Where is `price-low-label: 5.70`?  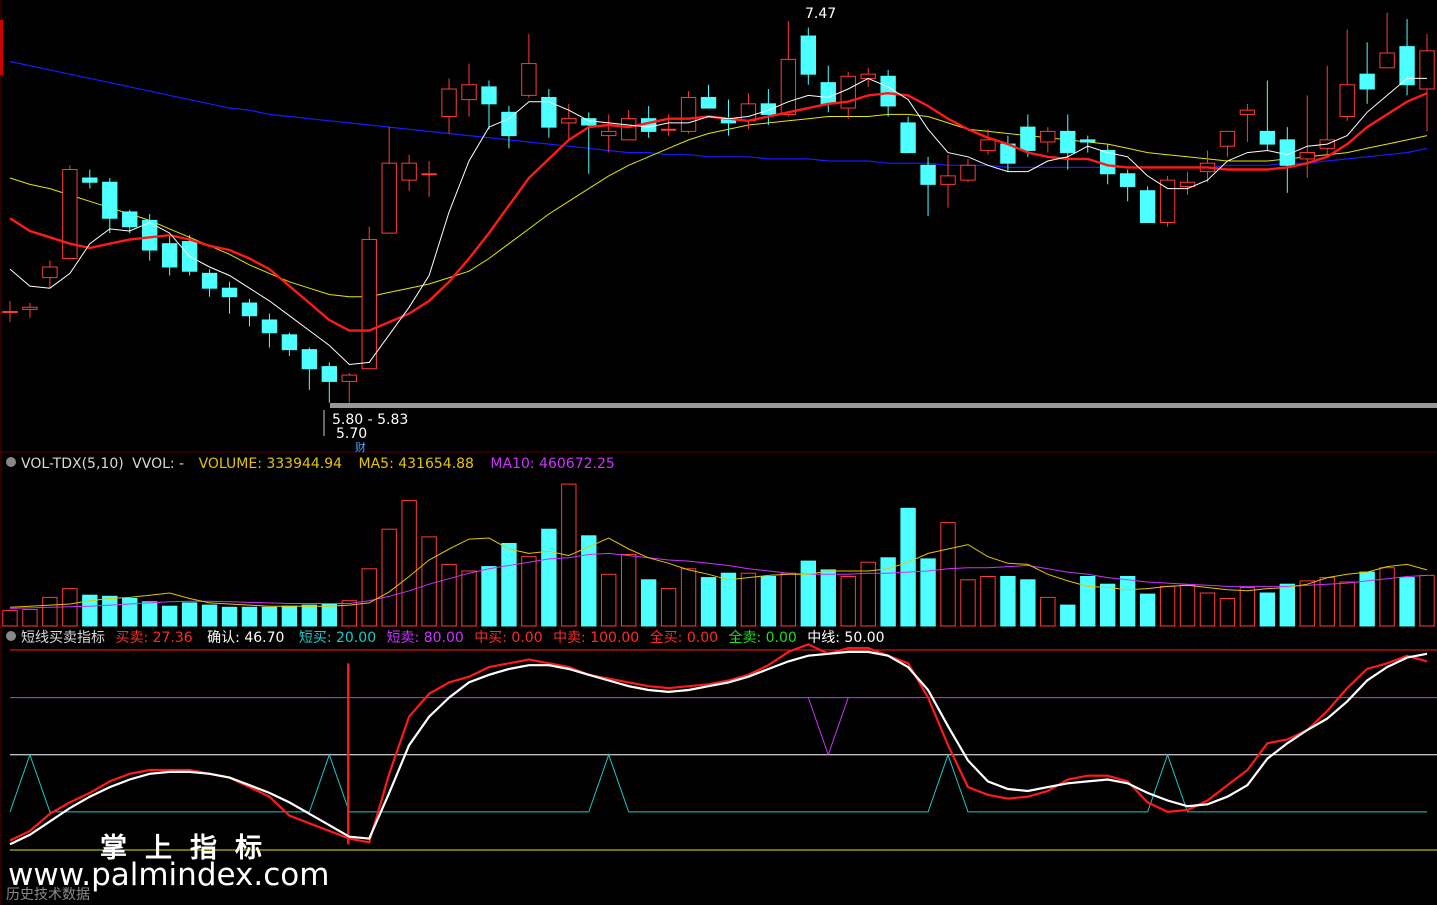 price-low-label: 5.70 is located at coordinates (351, 434).